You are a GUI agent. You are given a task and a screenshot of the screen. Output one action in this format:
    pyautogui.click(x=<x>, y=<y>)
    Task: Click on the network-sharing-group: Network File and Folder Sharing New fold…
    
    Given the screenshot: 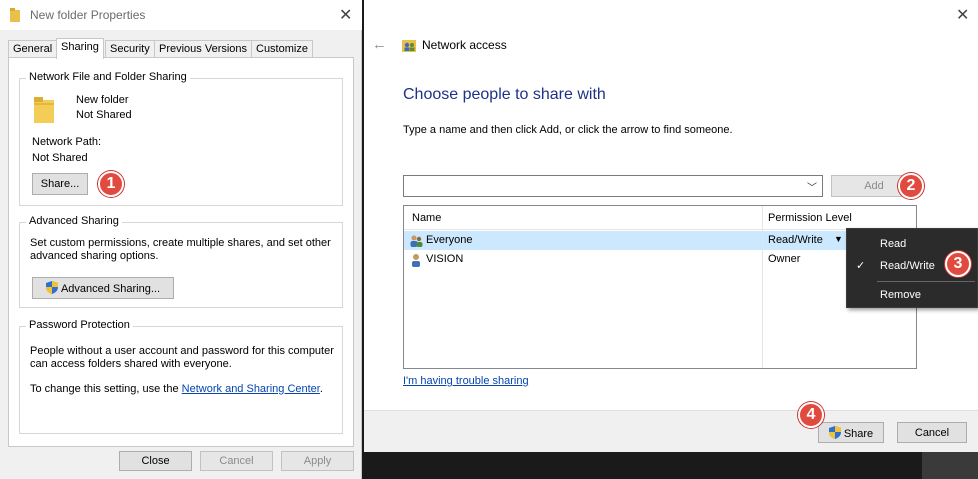 What is the action you would take?
    pyautogui.click(x=181, y=138)
    